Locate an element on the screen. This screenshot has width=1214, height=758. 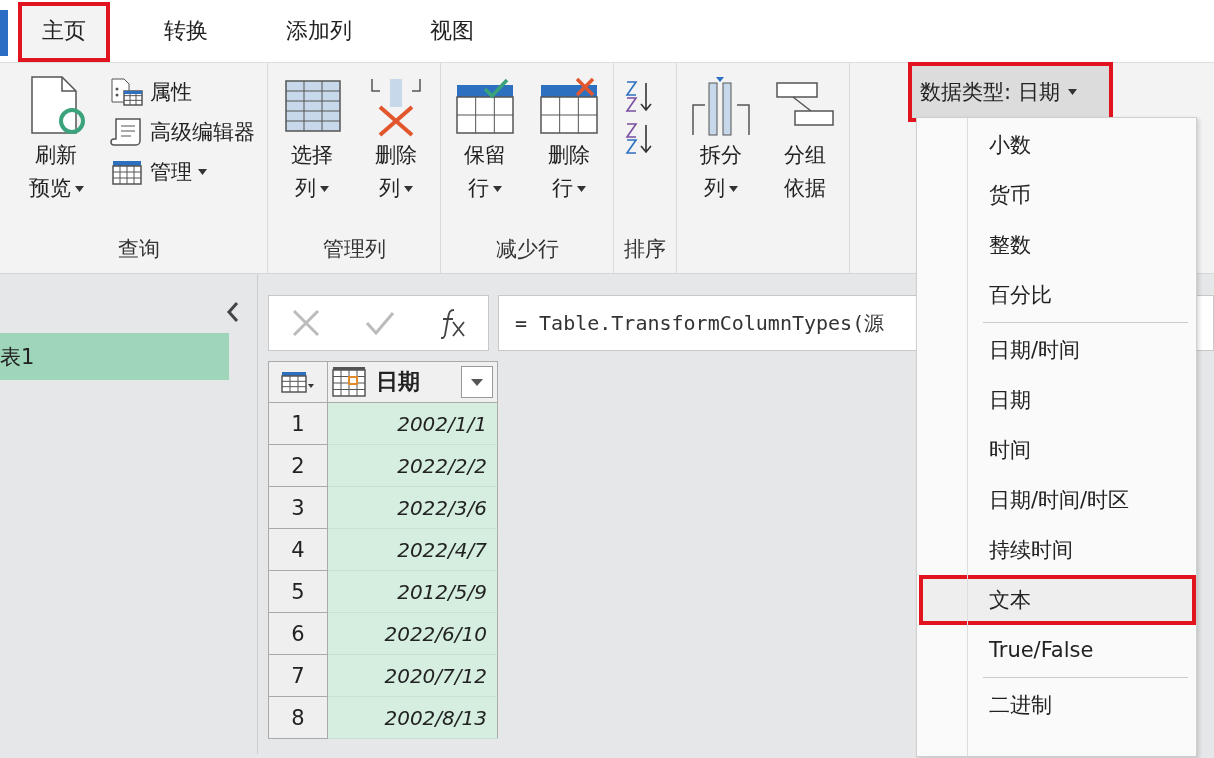
function-icon is located at coordinates (452, 323).